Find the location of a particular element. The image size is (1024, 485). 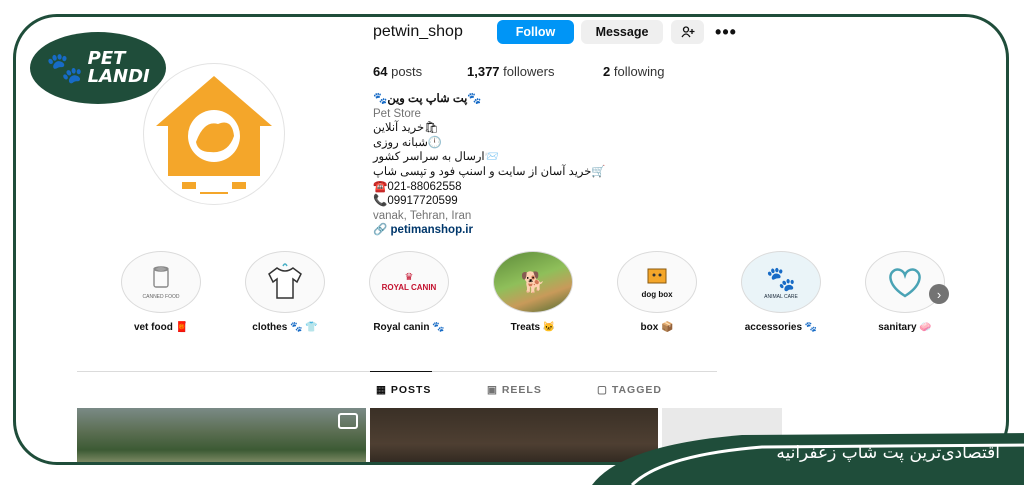

bio-line-shopping: 🛒خرید آسان از سایت و اسنپ فود و تپسی شاپ is located at coordinates (489, 171).